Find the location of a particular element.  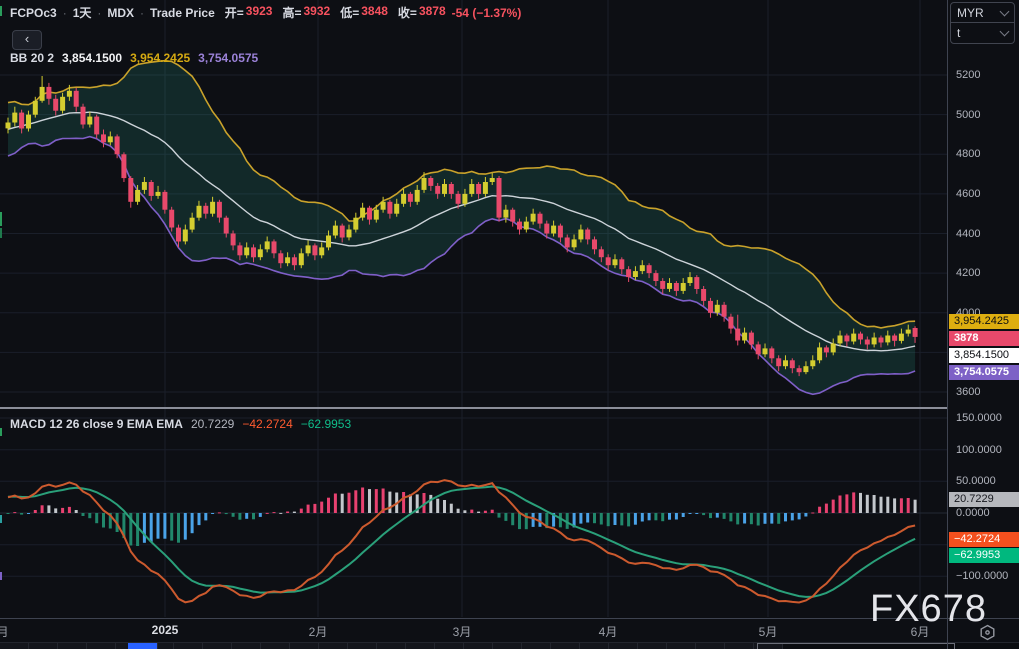

bb-indicator-row: BB 20 2 3,854.1500 3,954.2425 3,754.0575 is located at coordinates (134, 58).